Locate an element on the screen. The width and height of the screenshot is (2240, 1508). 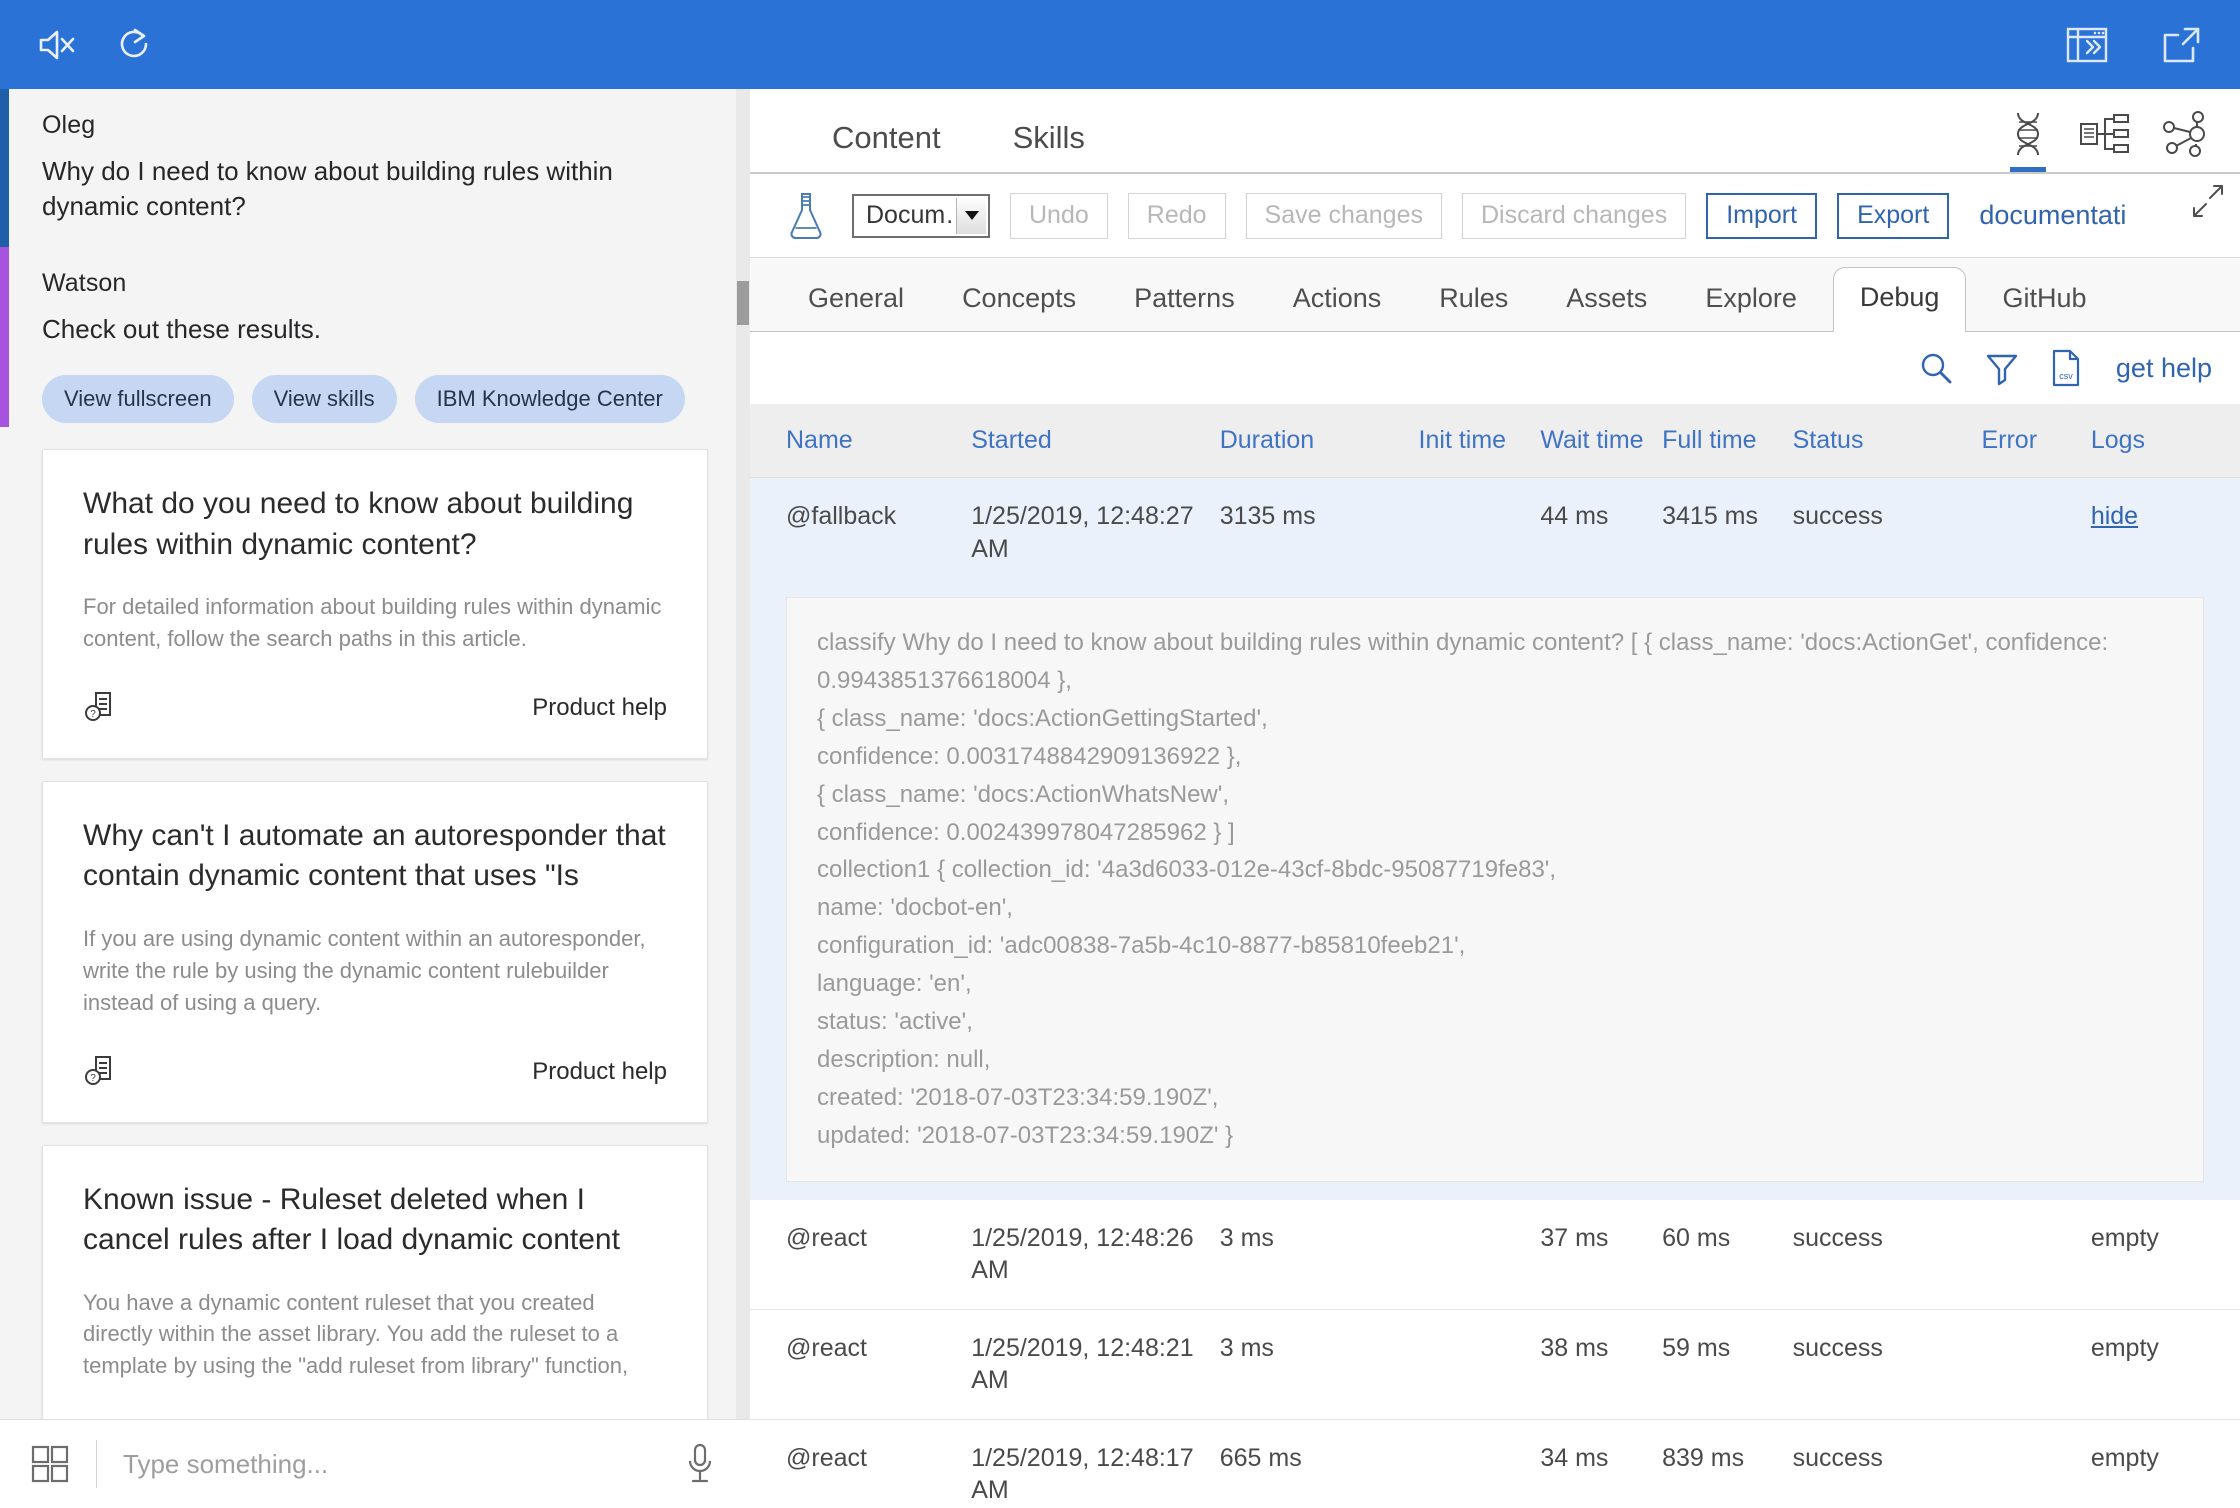
cell-full-time: 839 ms is located at coordinates (1727, 1463).